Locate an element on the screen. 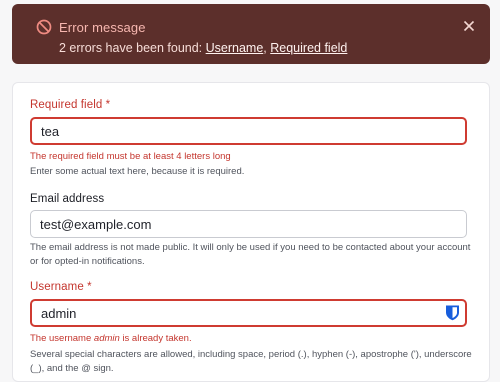 This screenshot has height=382, width=500. required-field-label: Required field * is located at coordinates (70, 105).